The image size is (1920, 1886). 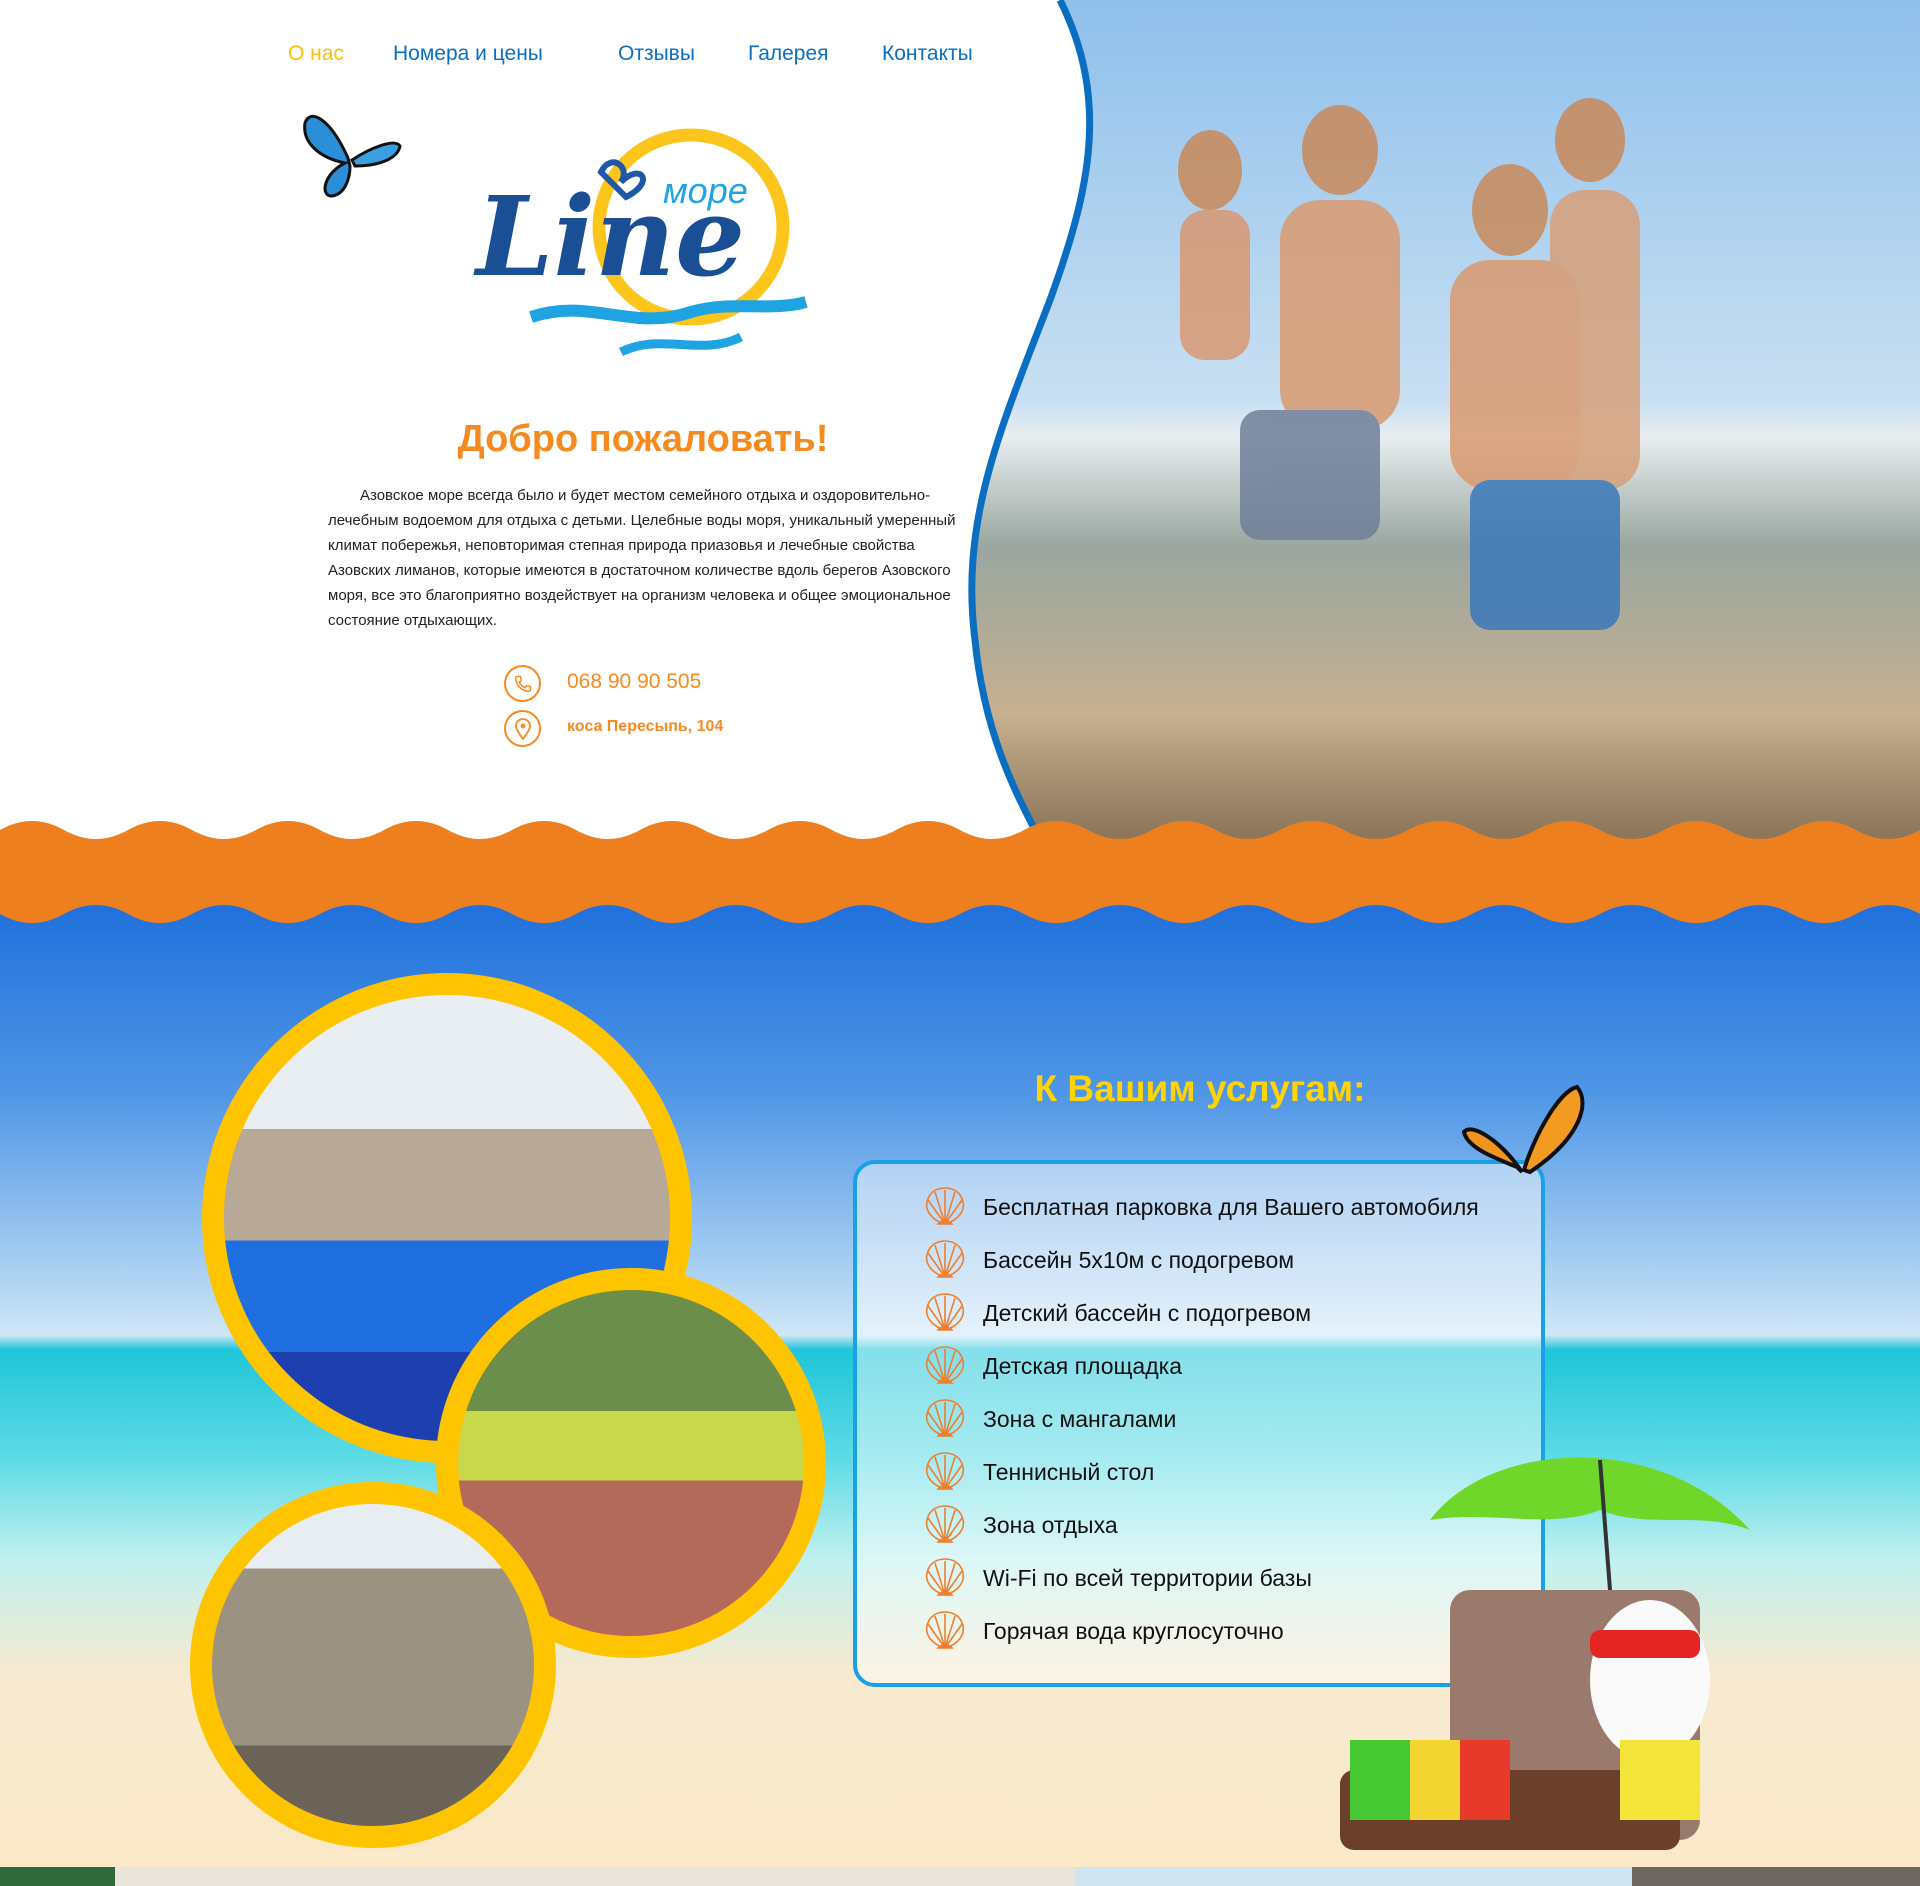 What do you see at coordinates (1147, 1577) in the screenshot?
I see `service-label: Wi-Fi по всей территории базы` at bounding box center [1147, 1577].